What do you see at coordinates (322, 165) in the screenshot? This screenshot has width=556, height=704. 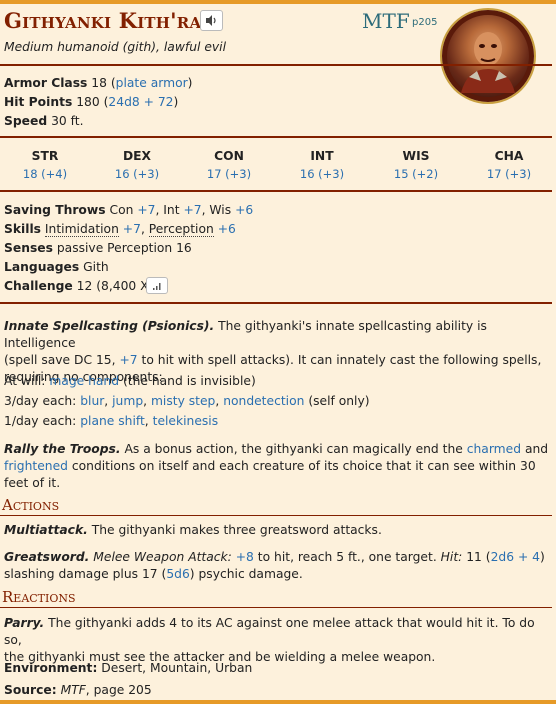 I see `ability-int: INT 16 (+3)` at bounding box center [322, 165].